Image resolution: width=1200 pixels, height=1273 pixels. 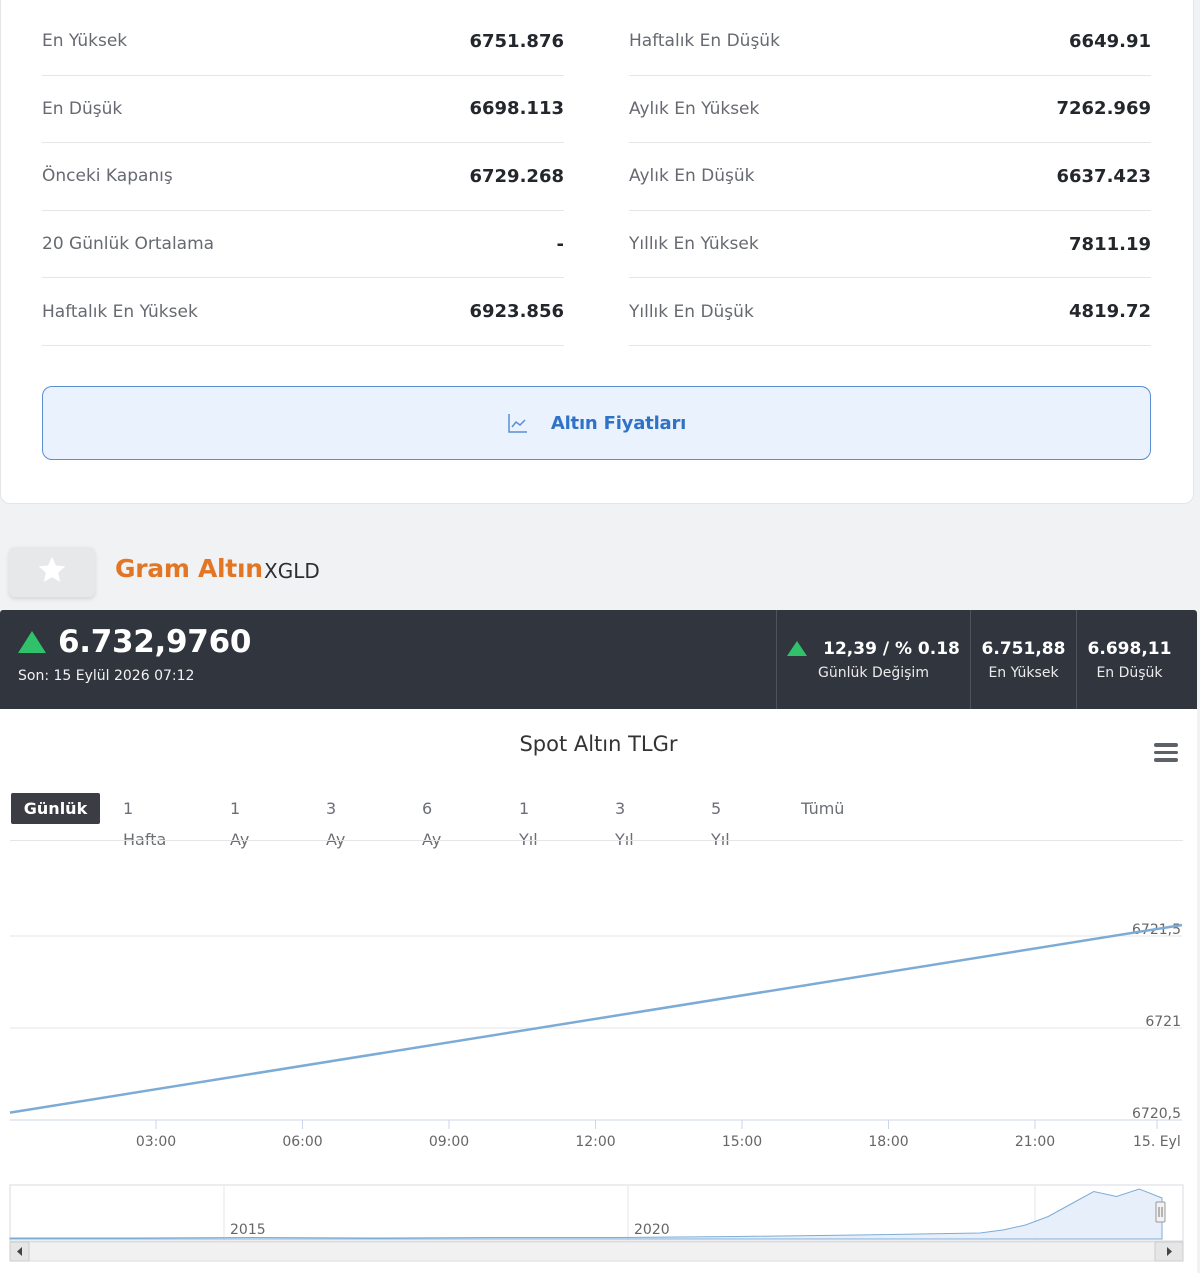 I want to click on x-tick-label: 15. Eyl, so click(x=1157, y=1142).